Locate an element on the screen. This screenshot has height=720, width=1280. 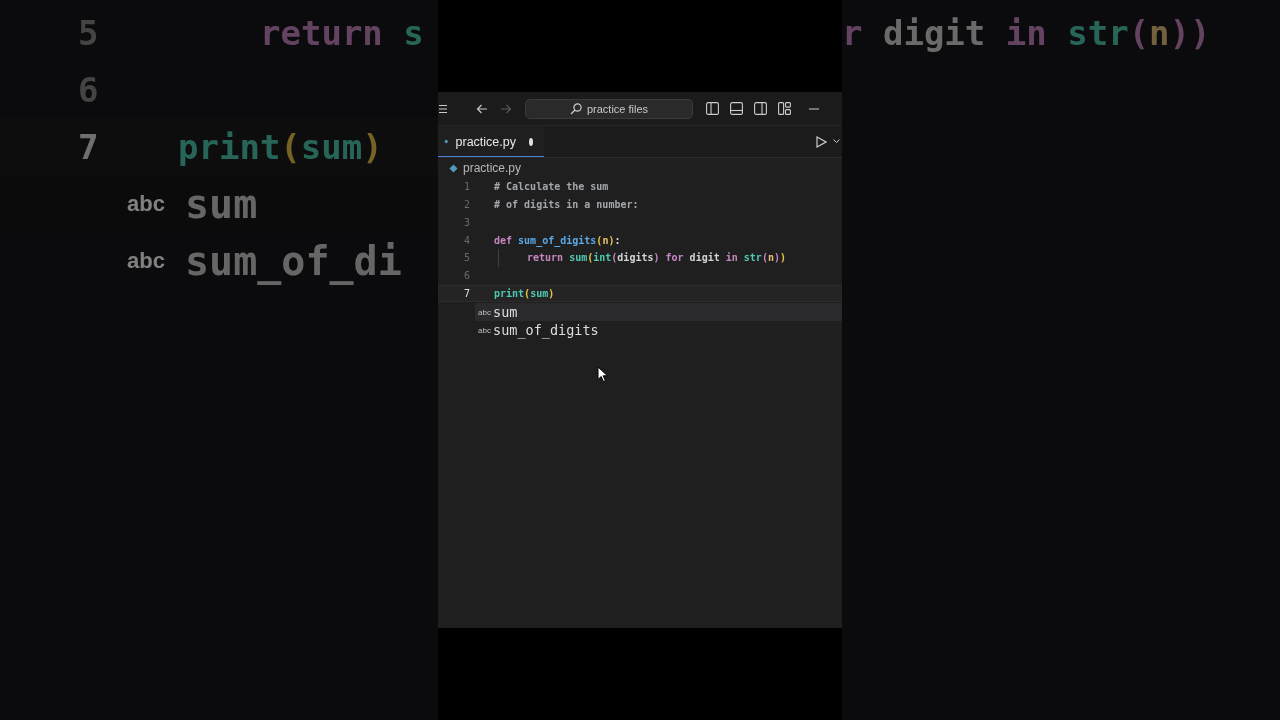
file-tab: practice.py is located at coordinates (491, 141).